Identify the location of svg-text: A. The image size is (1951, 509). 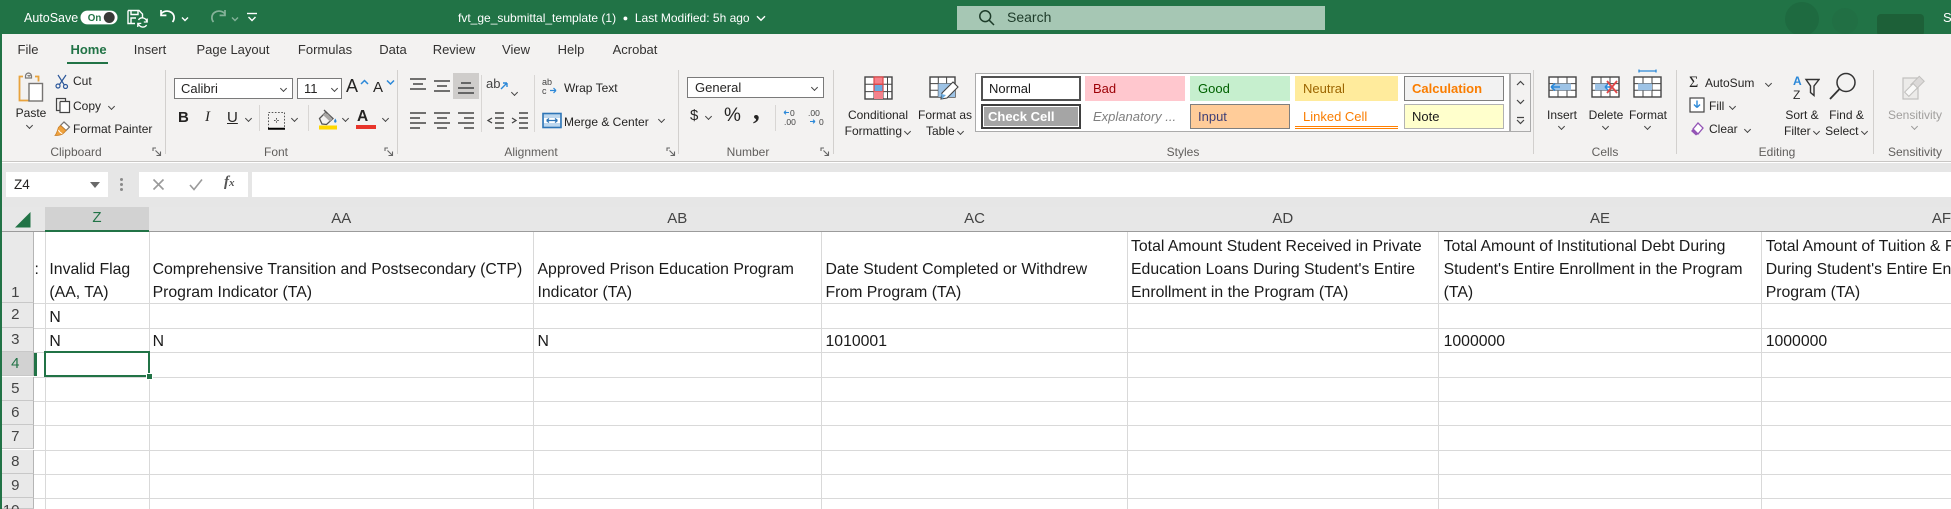
(1797, 81).